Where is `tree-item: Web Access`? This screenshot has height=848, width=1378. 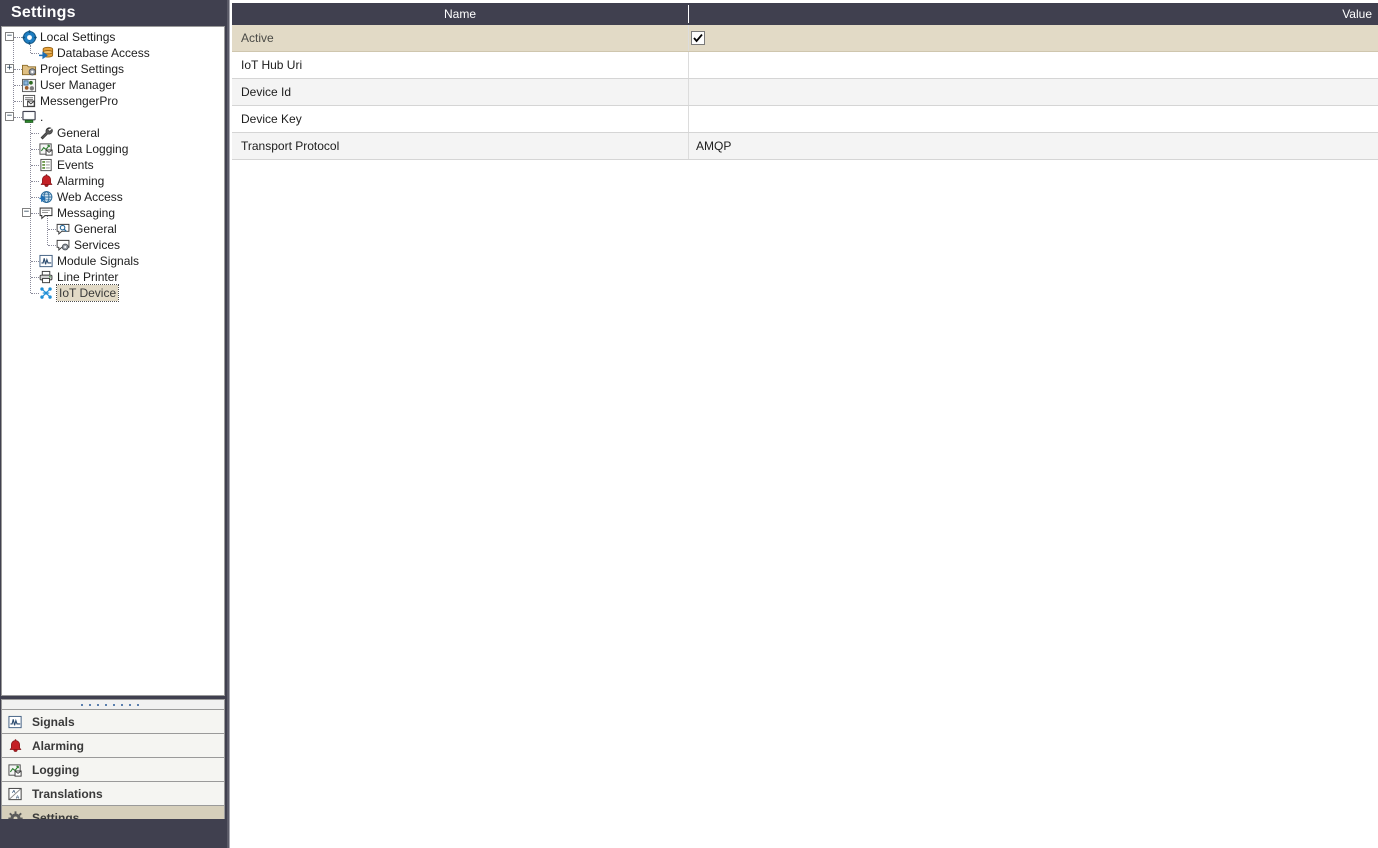
tree-item: Web Access is located at coordinates (113, 197).